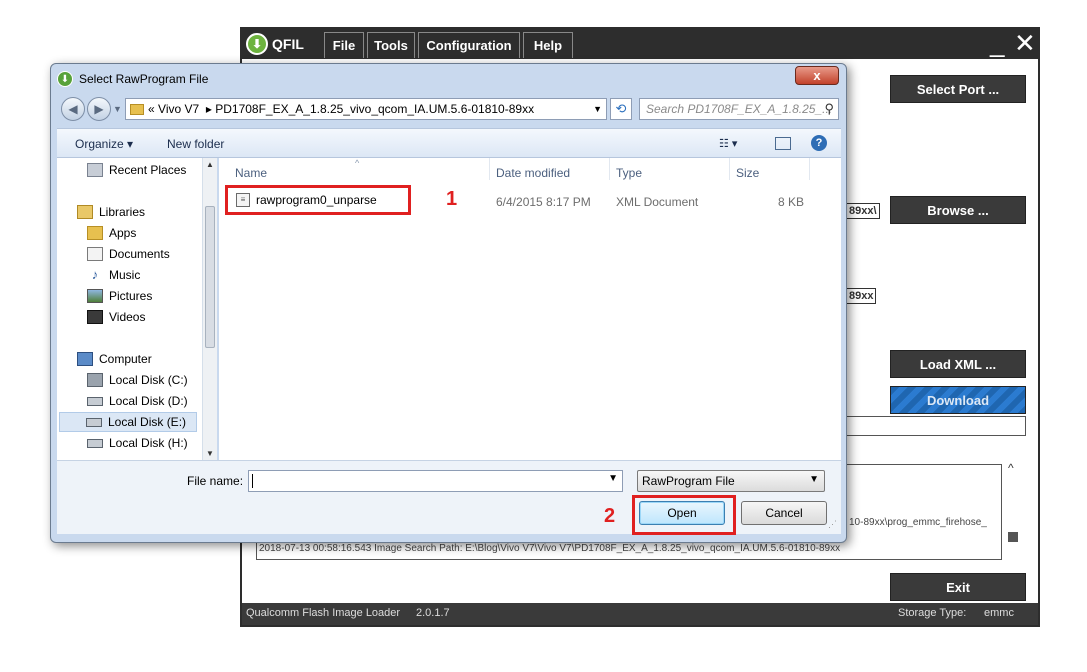  Describe the element at coordinates (932, 613) in the screenshot. I see `status-storage-label: Storage Type:` at that location.